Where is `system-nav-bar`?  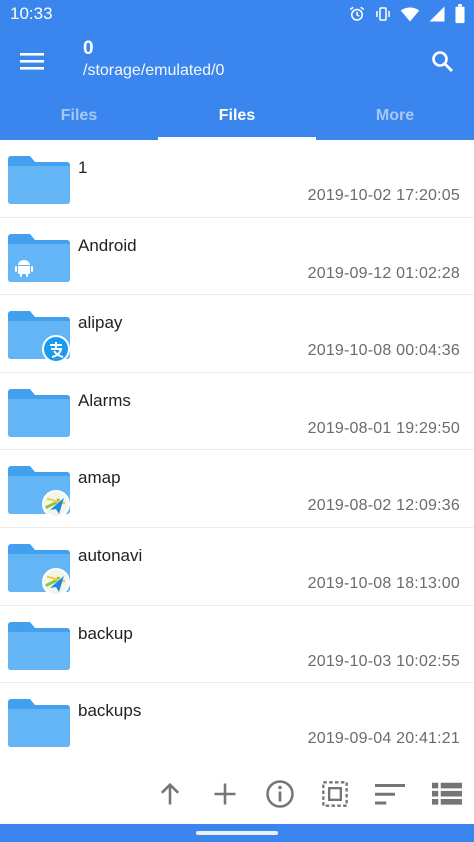 system-nav-bar is located at coordinates (237, 833).